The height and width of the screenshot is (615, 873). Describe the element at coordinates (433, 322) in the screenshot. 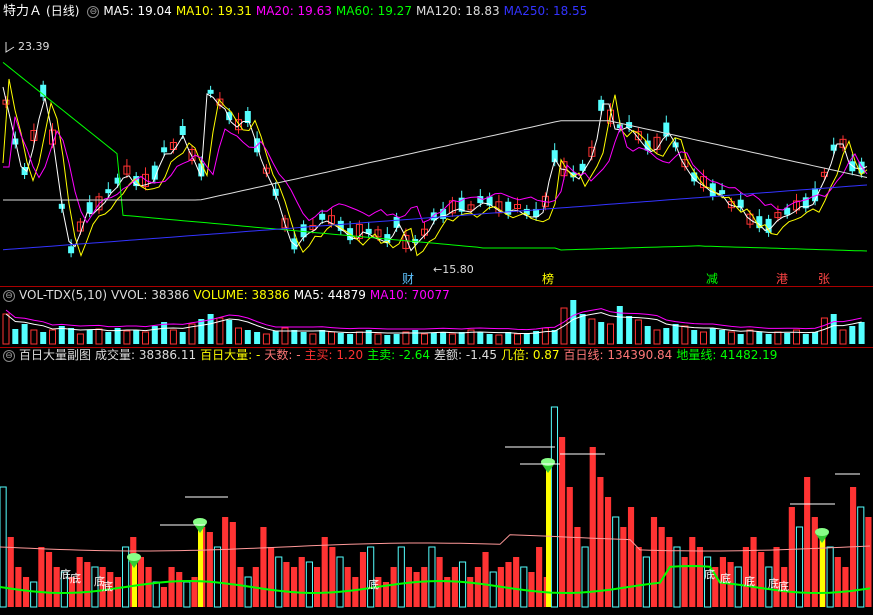

I see `volume-chart` at that location.